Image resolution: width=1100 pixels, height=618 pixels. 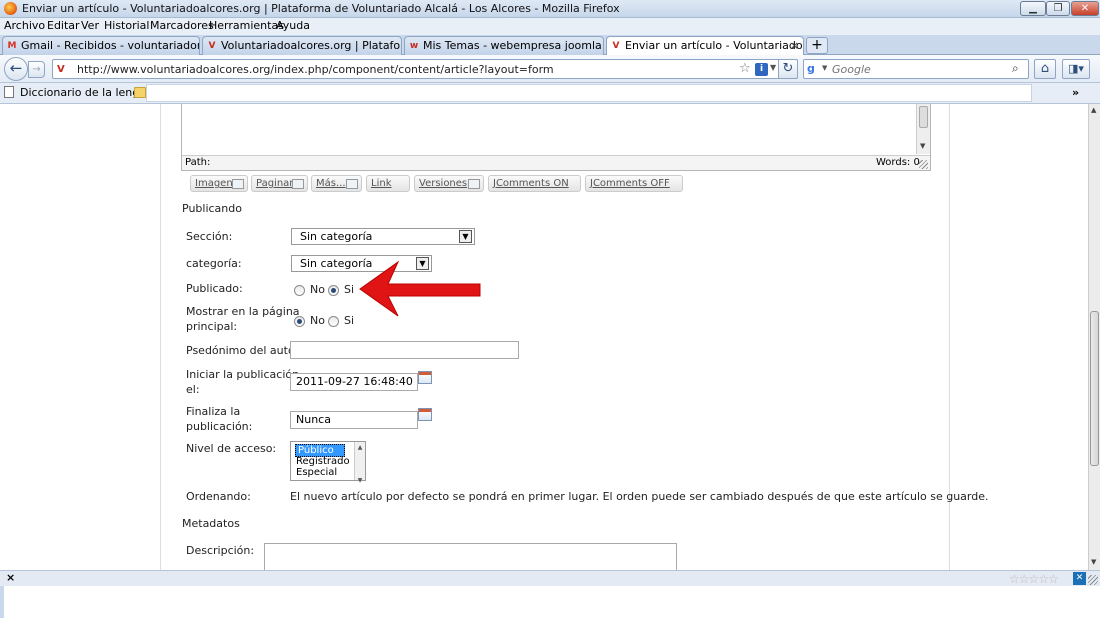 I want to click on frontpage-si-label: Si, so click(x=349, y=320).